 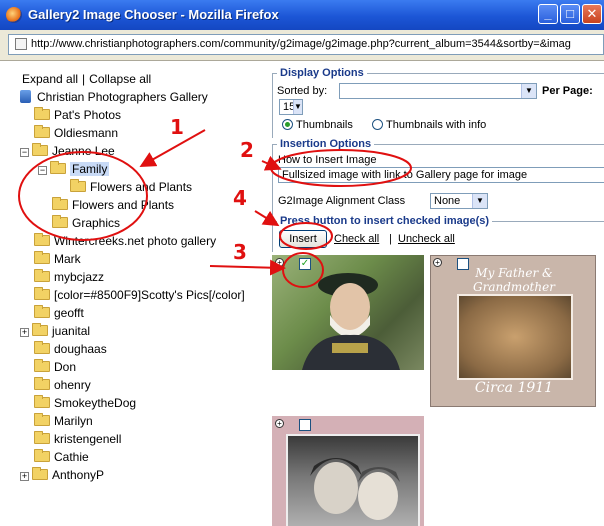 I want to click on check-all-link: Check all, so click(x=356, y=239).